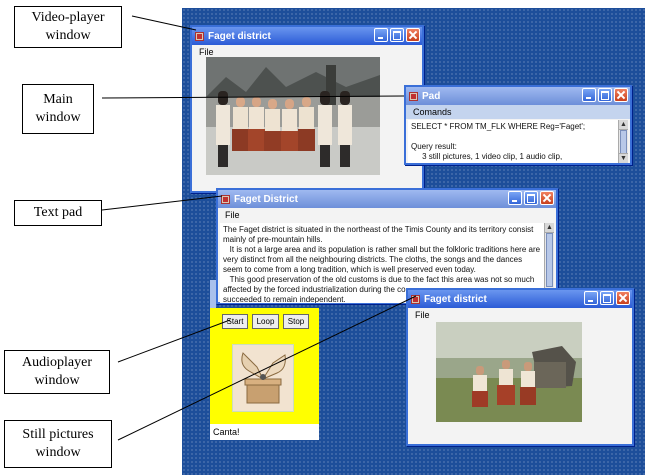  Describe the element at coordinates (57, 372) in the screenshot. I see `callout-audioplayer: Audioplayer window` at that location.